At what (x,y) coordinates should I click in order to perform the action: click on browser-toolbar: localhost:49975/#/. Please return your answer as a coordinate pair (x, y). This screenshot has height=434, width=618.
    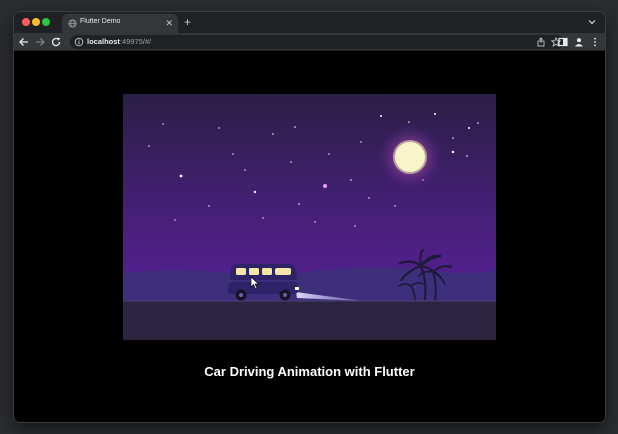
    Looking at the image, I should click on (309, 42).